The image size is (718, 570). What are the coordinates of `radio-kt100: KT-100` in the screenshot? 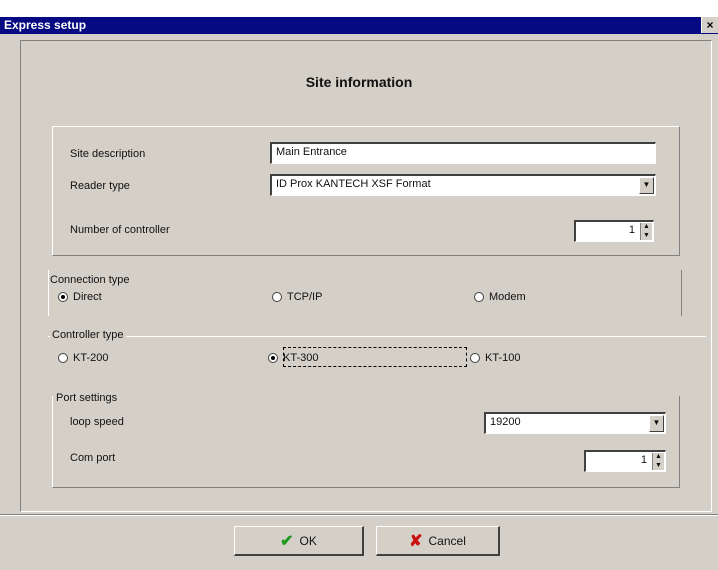 It's located at (495, 358).